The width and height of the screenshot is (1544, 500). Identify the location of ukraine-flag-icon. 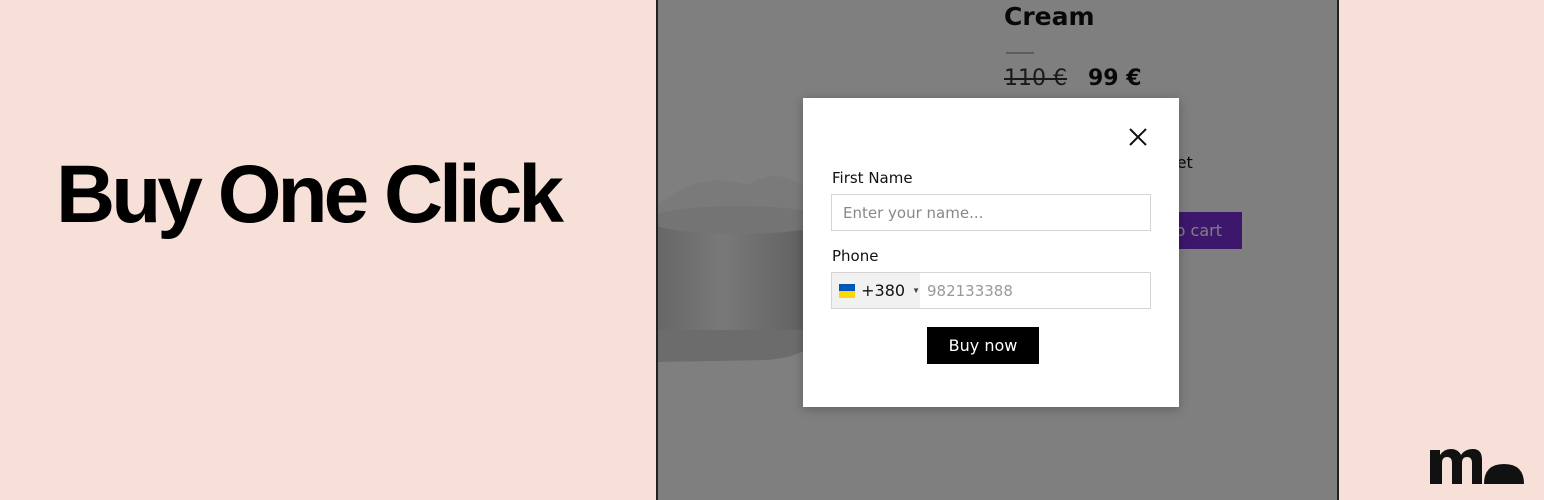
(847, 290).